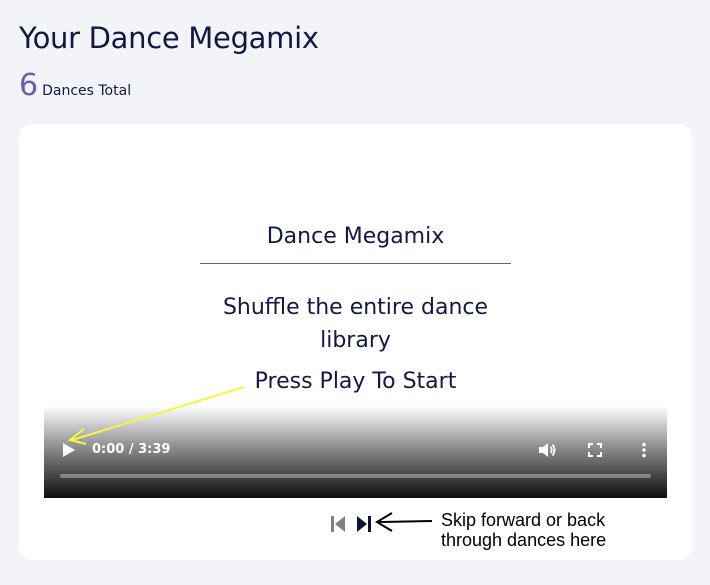 Image resolution: width=710 pixels, height=585 pixels. I want to click on page-title: Your Dance Megamix, so click(169, 38).